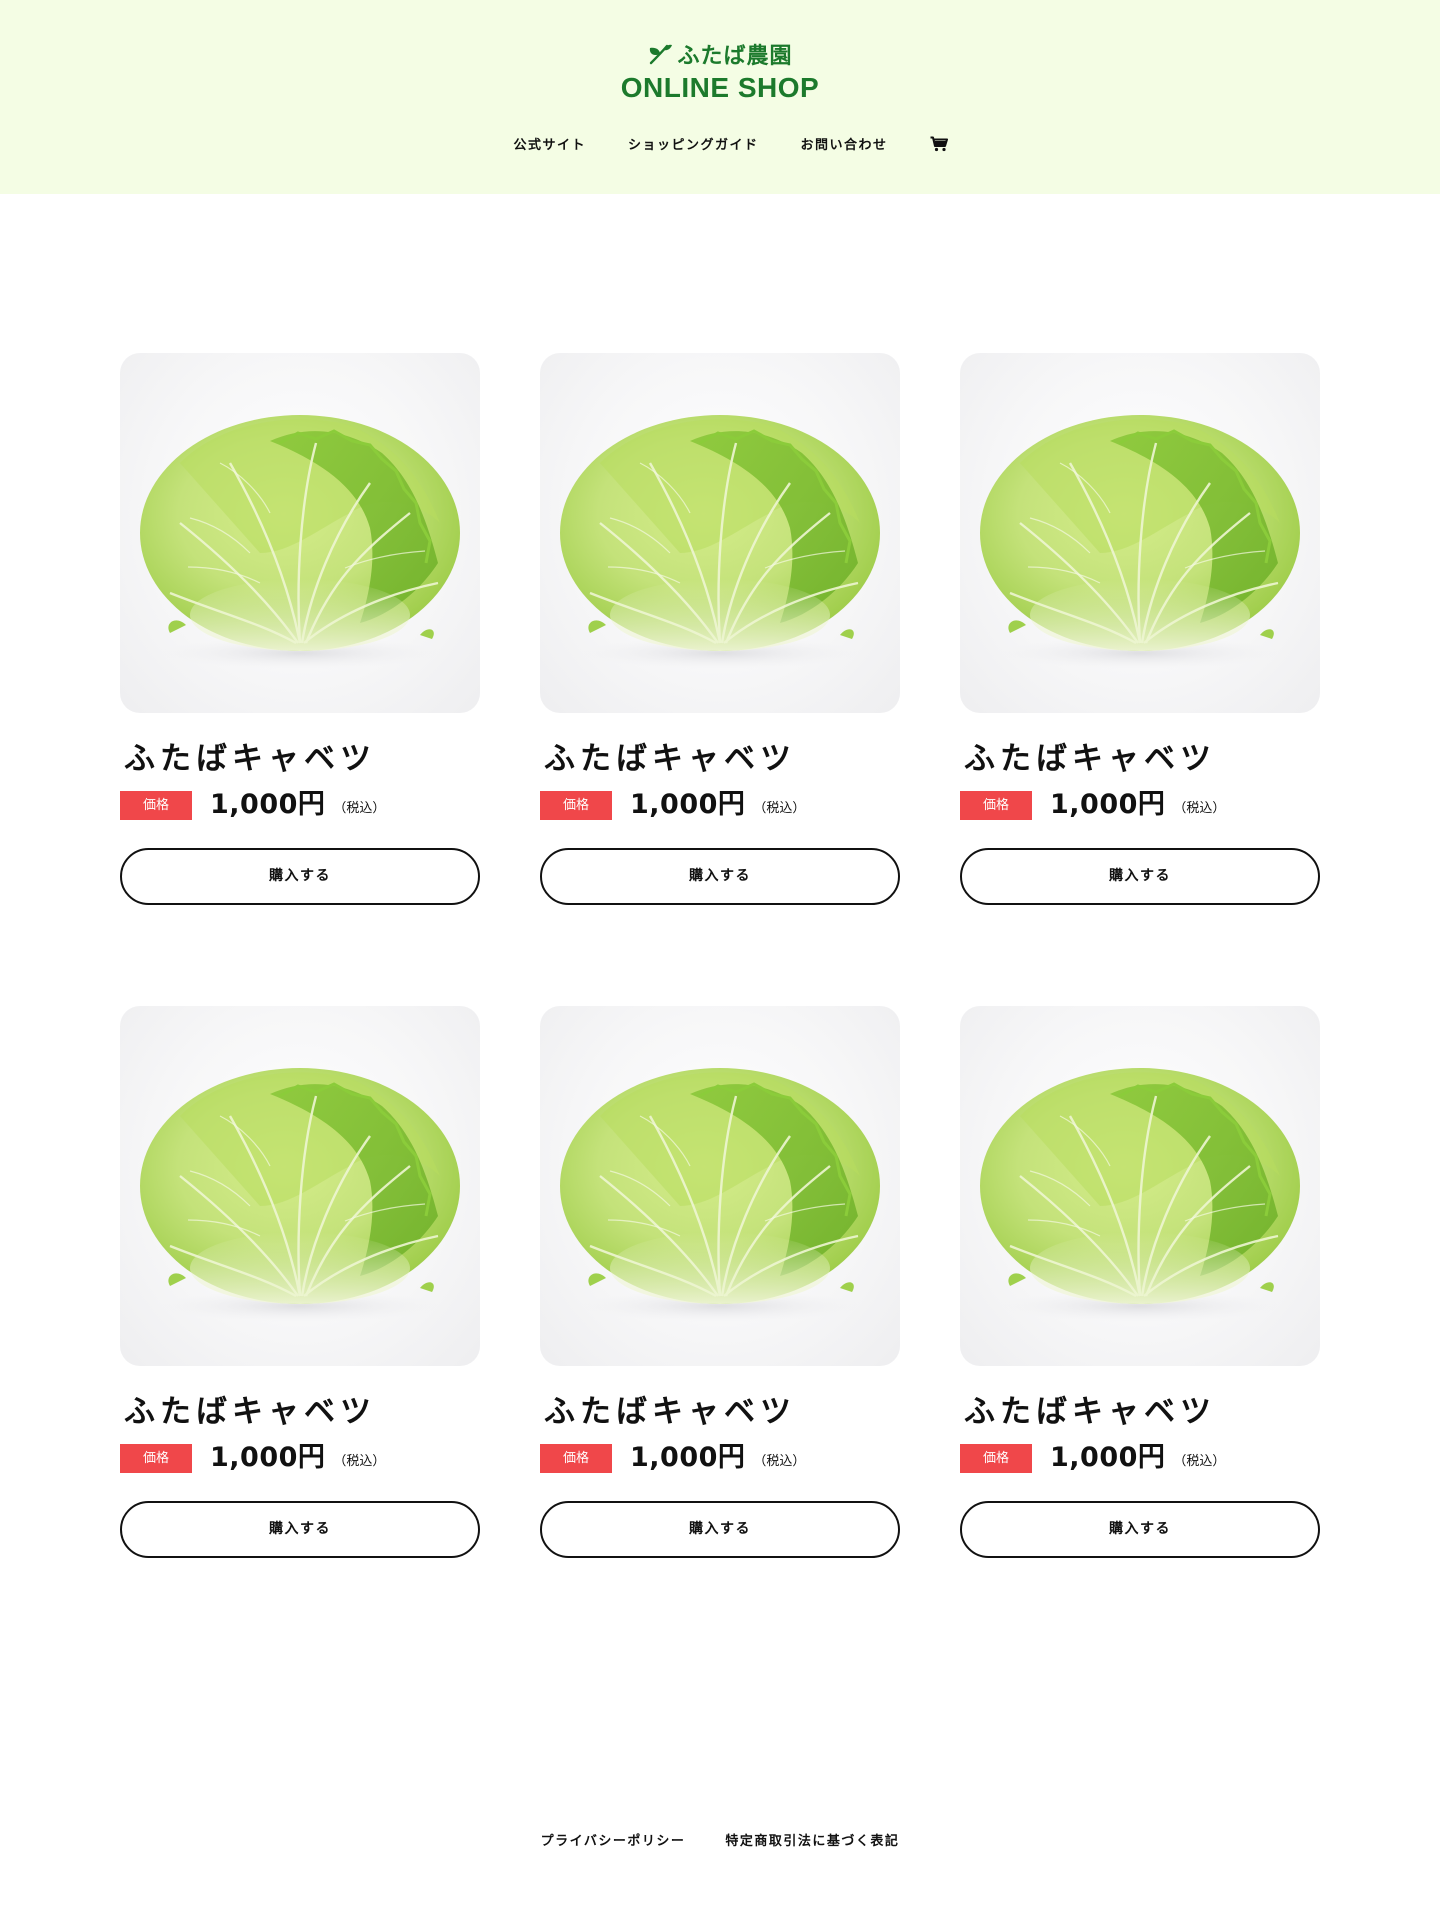 Image resolution: width=1440 pixels, height=1929 pixels. What do you see at coordinates (735, 56) in the screenshot?
I see `logo-title: ふたば農園` at bounding box center [735, 56].